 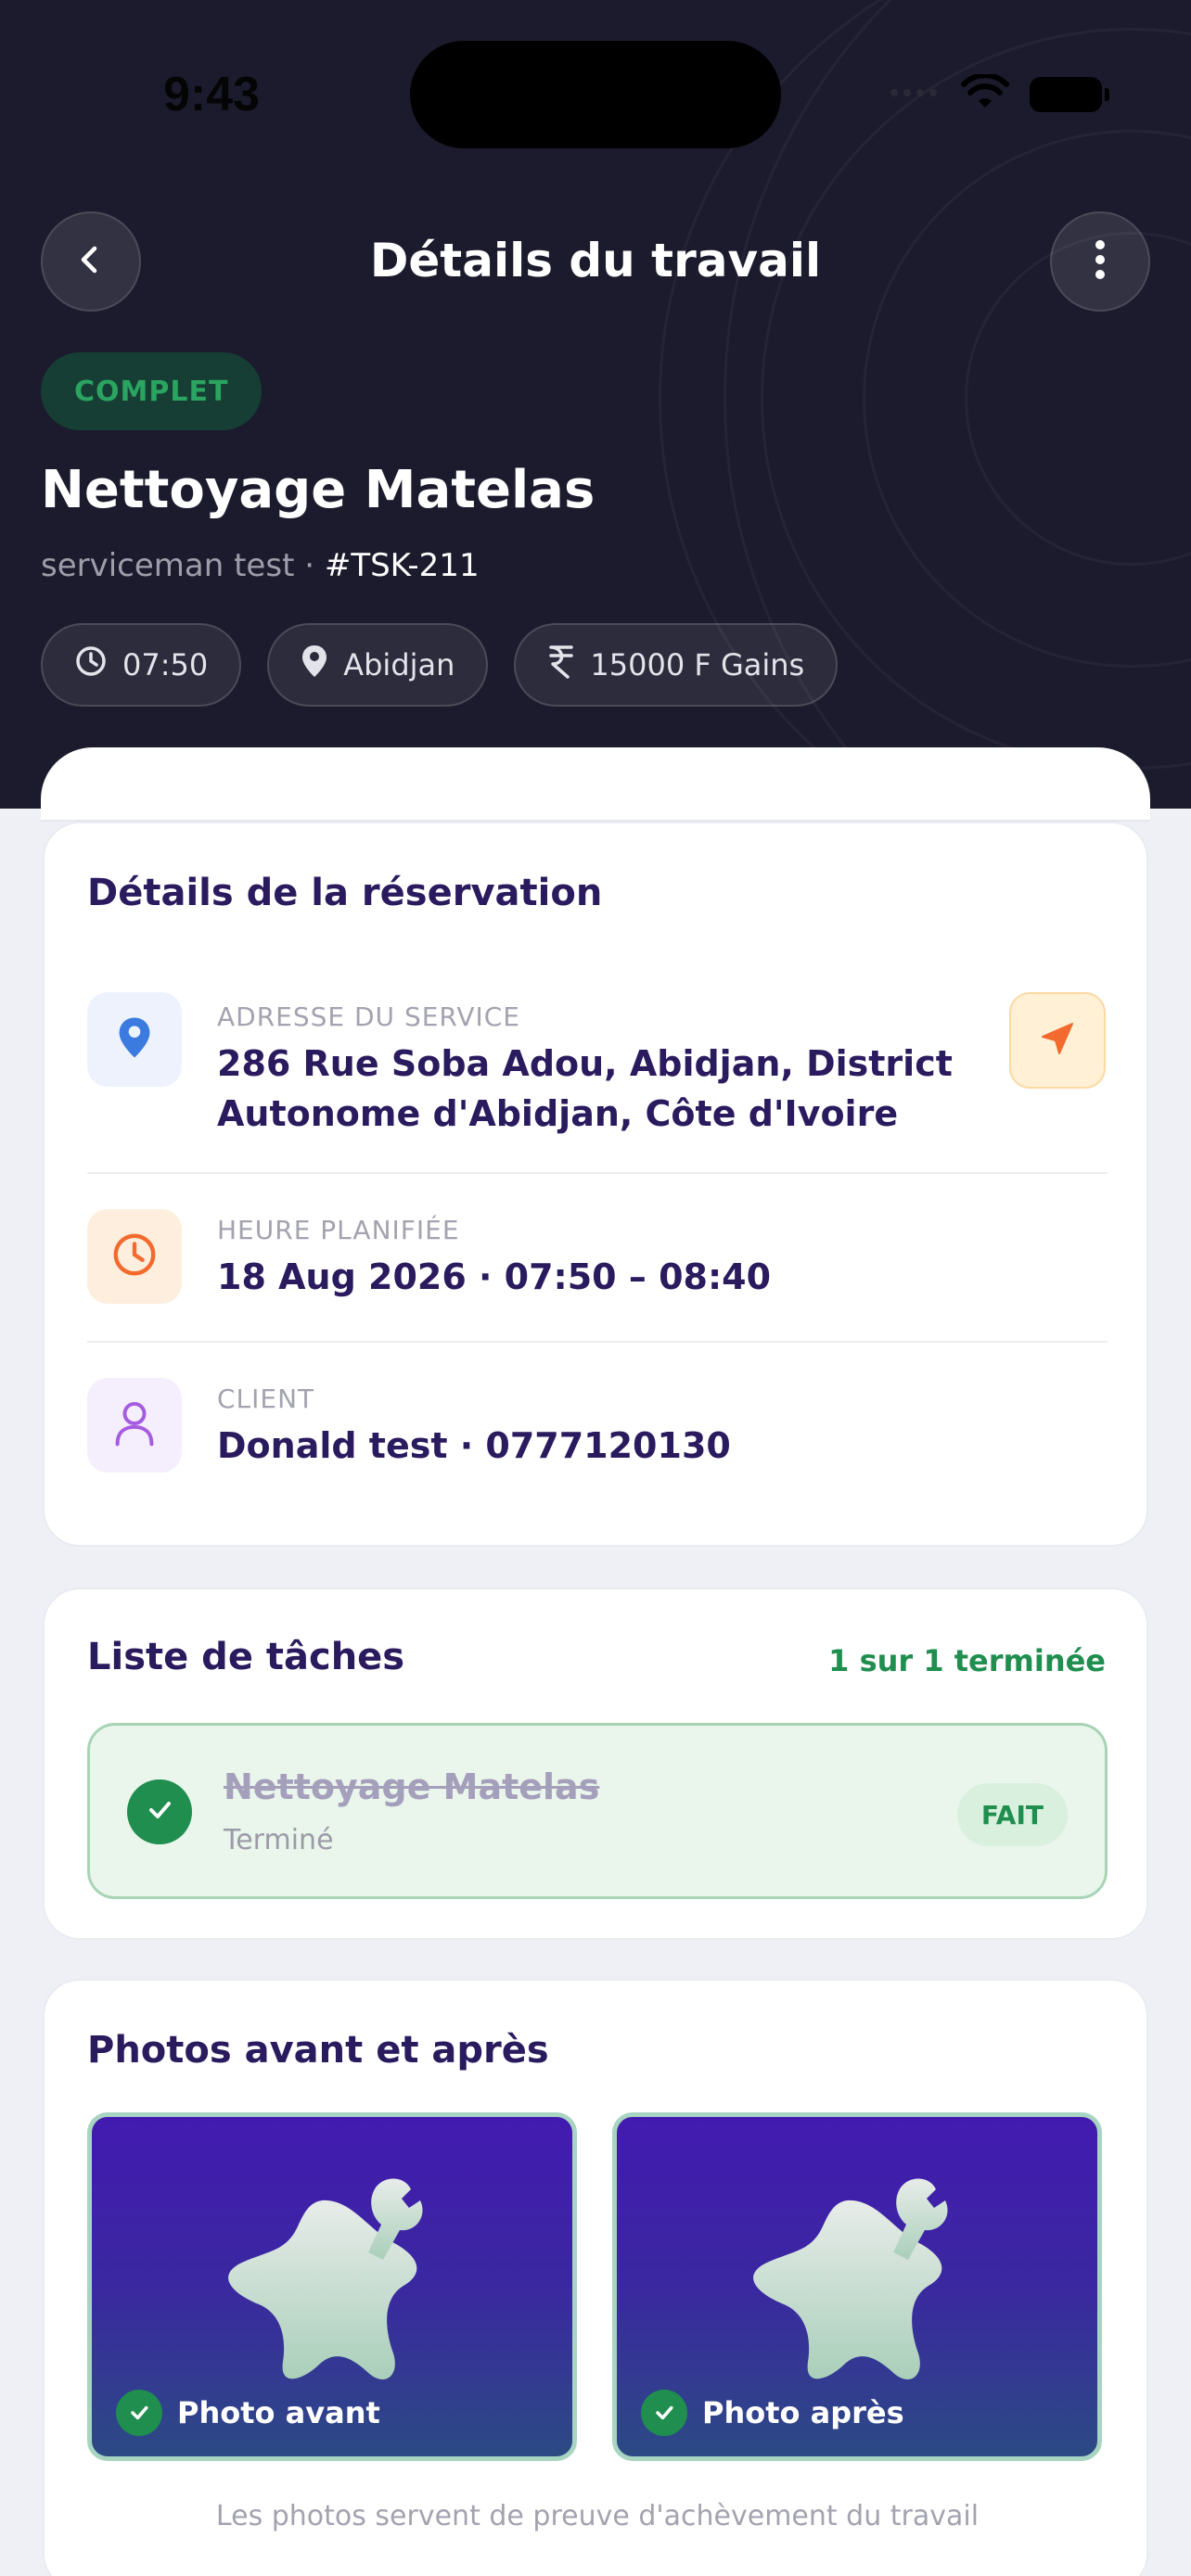 I want to click on job-subtitle: serviceman test · #TSK-211, so click(x=260, y=565).